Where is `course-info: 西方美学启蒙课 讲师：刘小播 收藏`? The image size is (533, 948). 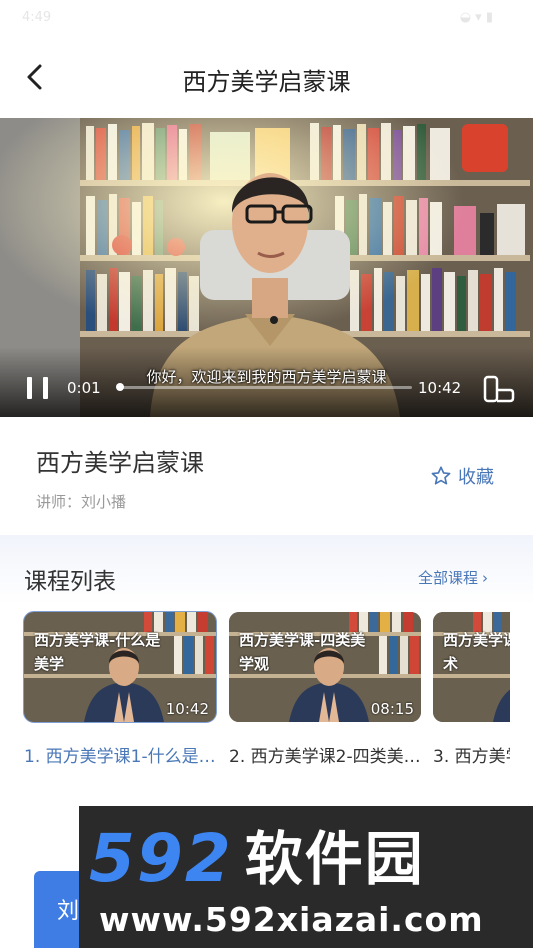 course-info: 西方美学启蒙课 讲师：刘小播 收藏 is located at coordinates (266, 476).